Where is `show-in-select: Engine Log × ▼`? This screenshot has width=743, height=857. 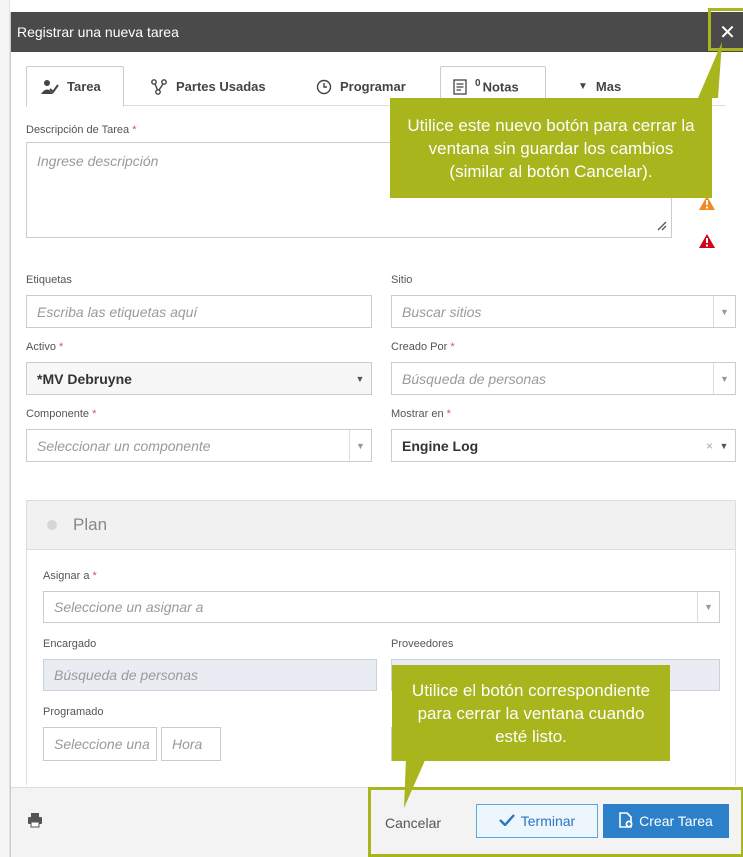 show-in-select: Engine Log × ▼ is located at coordinates (563, 445).